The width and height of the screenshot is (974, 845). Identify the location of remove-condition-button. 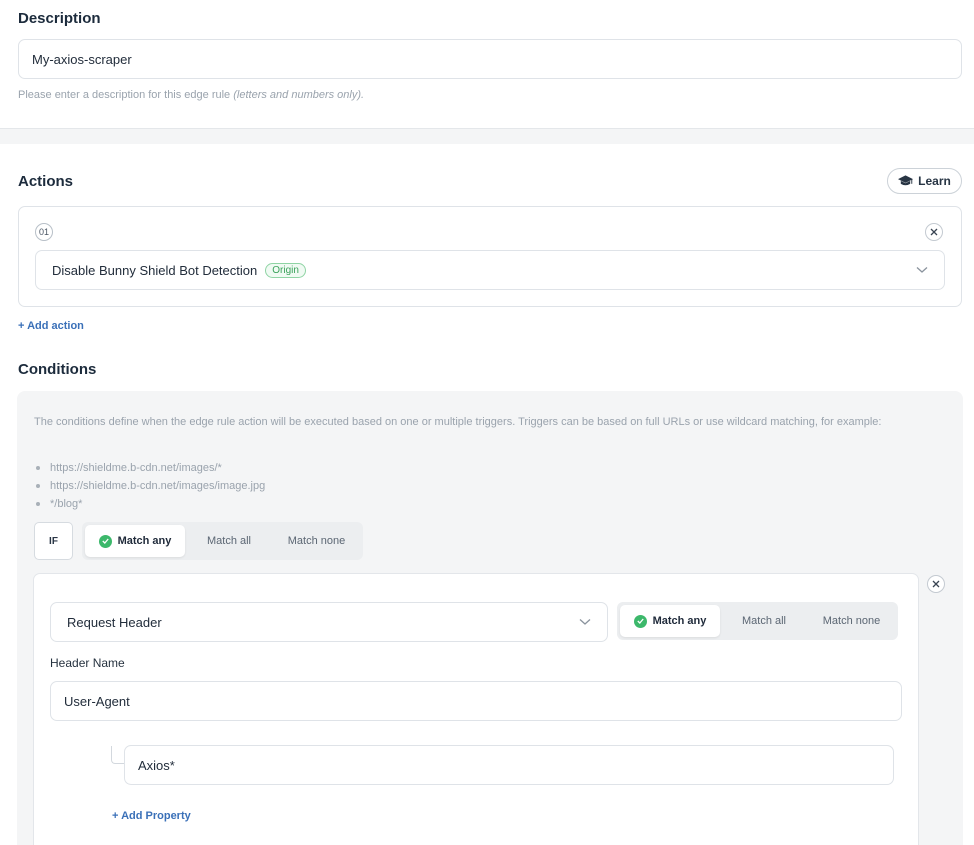
(936, 584).